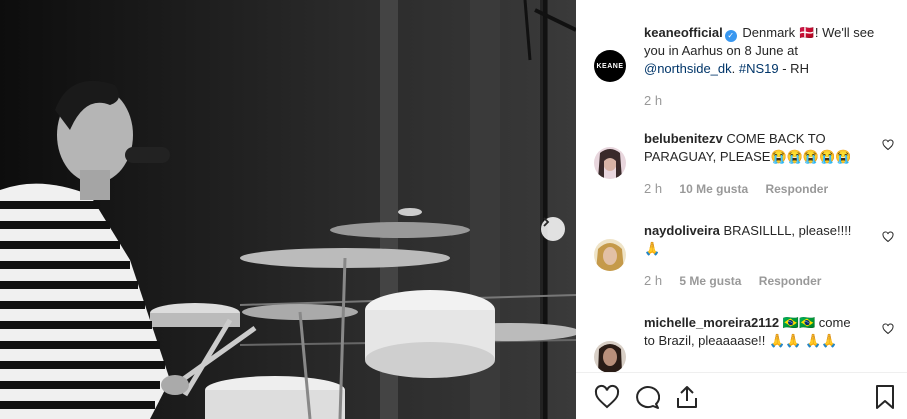 This screenshot has width=907, height=419. What do you see at coordinates (653, 100) in the screenshot?
I see `post-timestamp: 2 h` at bounding box center [653, 100].